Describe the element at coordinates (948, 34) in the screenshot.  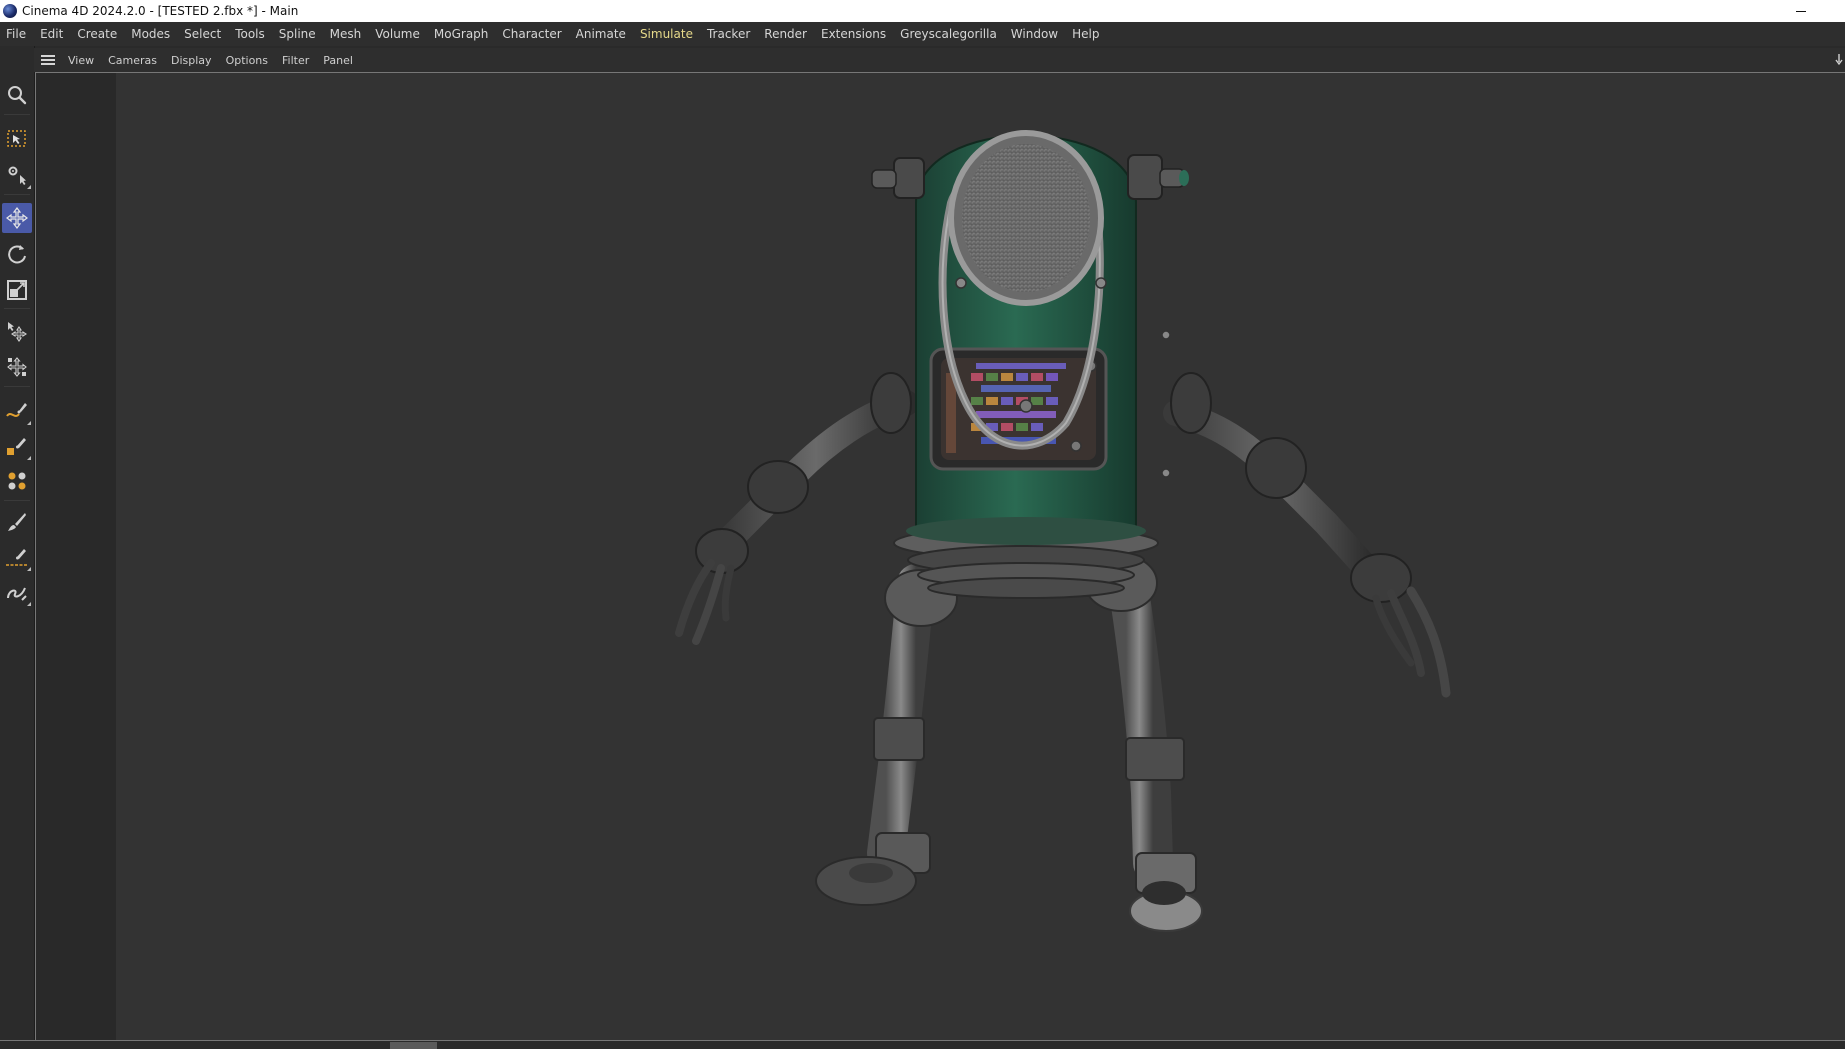
I see `menu-greyscalegorilla: Greyscalegorilla` at that location.